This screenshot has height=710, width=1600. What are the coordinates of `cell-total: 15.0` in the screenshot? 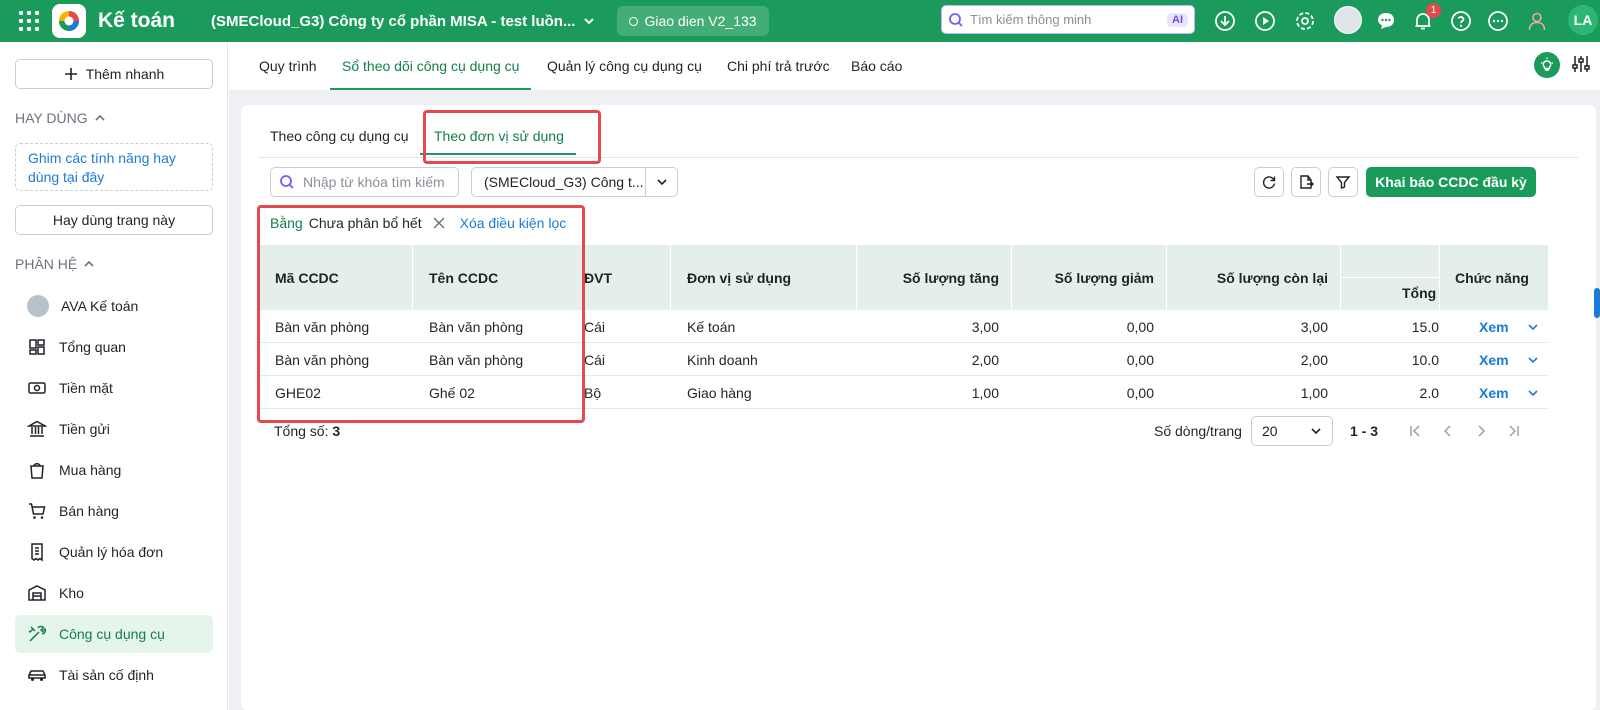 It's located at (1425, 326).